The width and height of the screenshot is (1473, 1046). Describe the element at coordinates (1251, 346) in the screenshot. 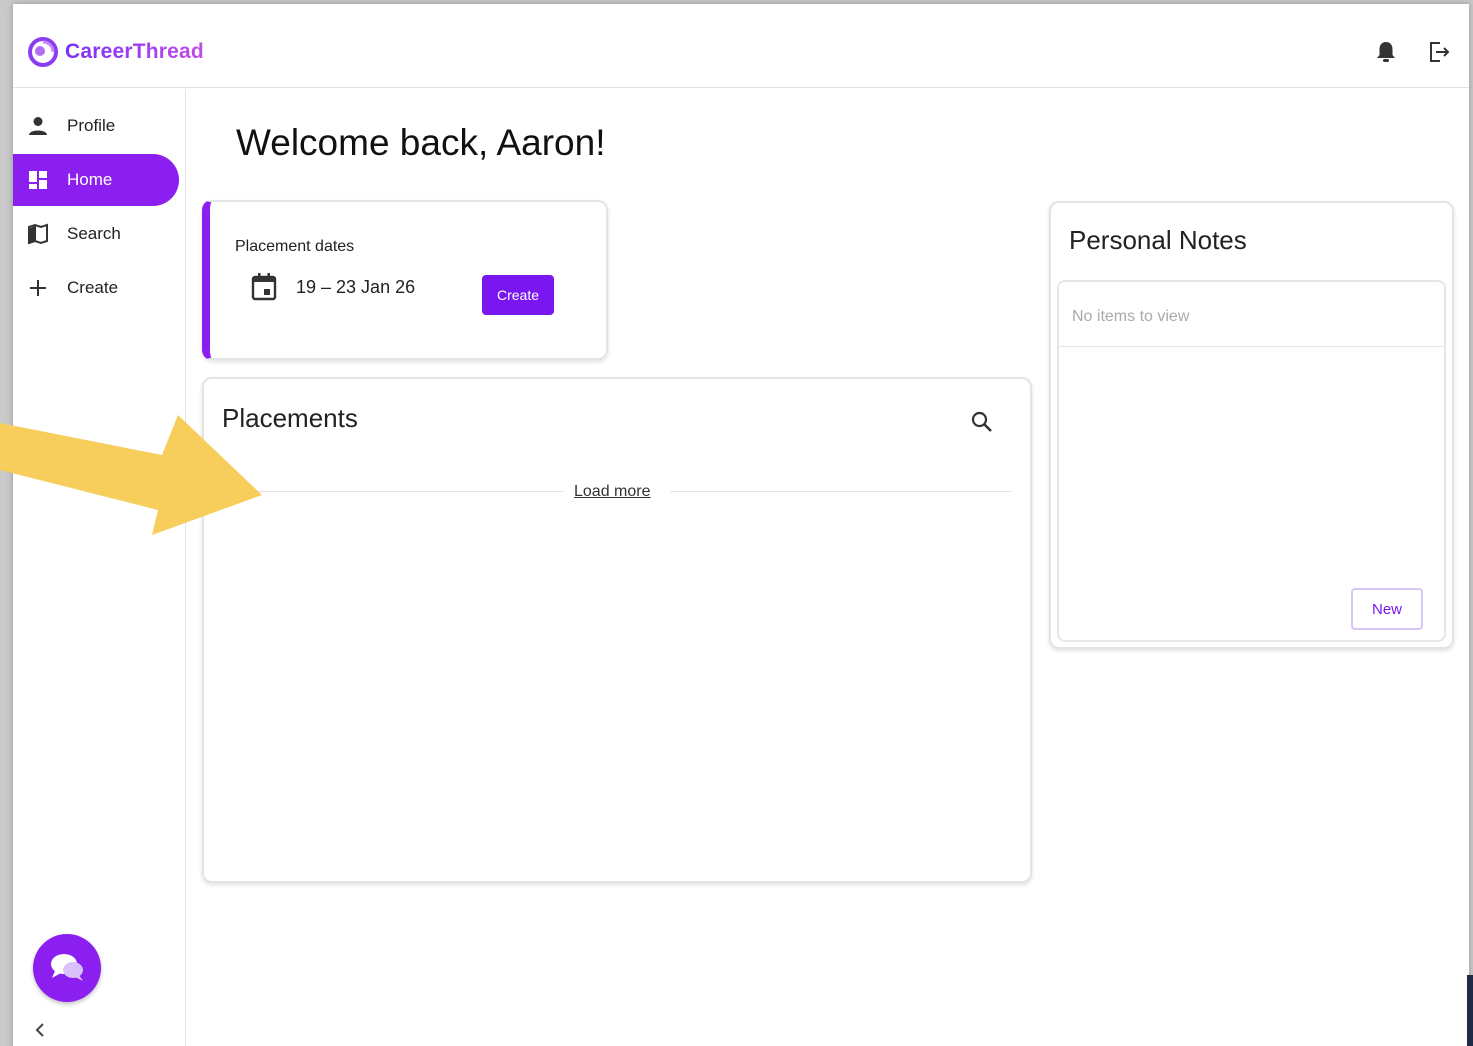

I see `notes-separator` at that location.